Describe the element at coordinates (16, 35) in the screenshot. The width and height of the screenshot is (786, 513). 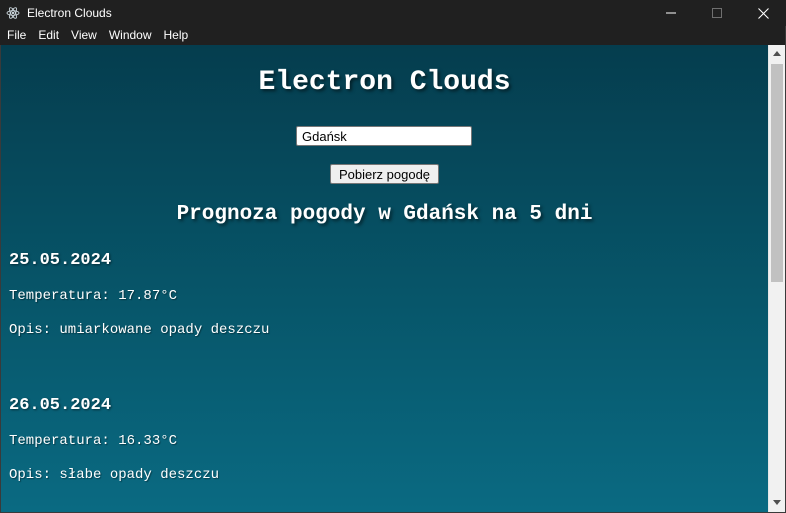
I see `menu-file: File` at that location.